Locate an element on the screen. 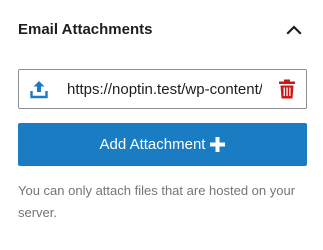 This screenshot has width=323, height=250. attachment-url-input is located at coordinates (164, 89).